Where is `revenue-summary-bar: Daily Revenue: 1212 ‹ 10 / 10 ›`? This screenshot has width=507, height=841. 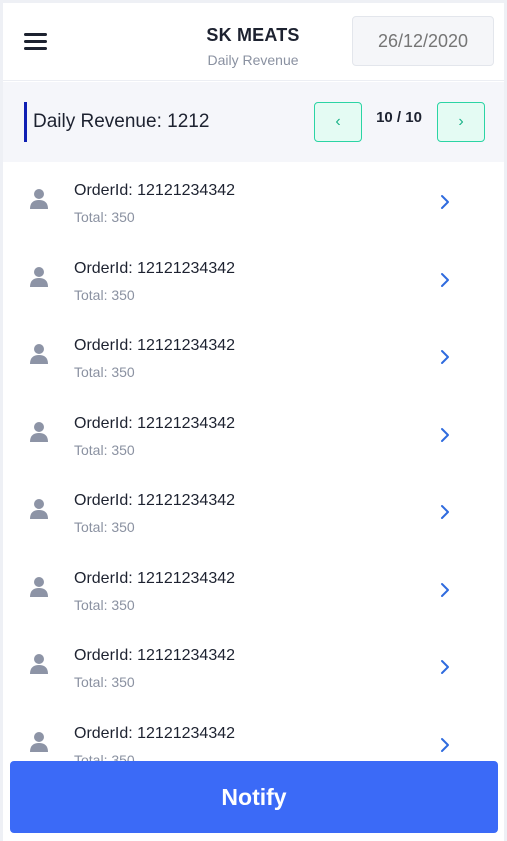 revenue-summary-bar: Daily Revenue: 1212 ‹ 10 / 10 › is located at coordinates (253, 122).